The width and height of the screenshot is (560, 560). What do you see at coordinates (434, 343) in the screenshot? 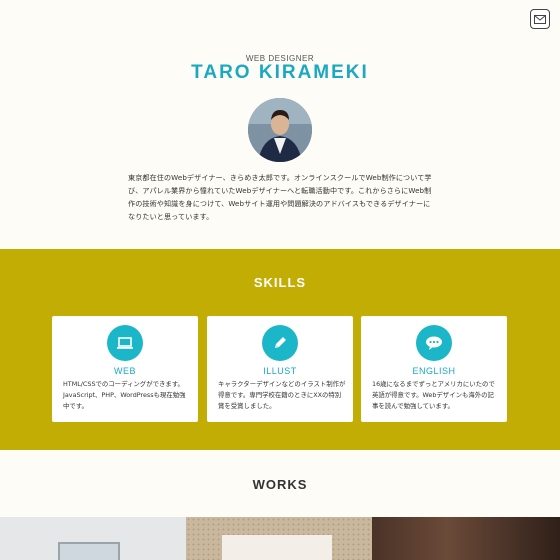
I see `chat-bubble-icon` at bounding box center [434, 343].